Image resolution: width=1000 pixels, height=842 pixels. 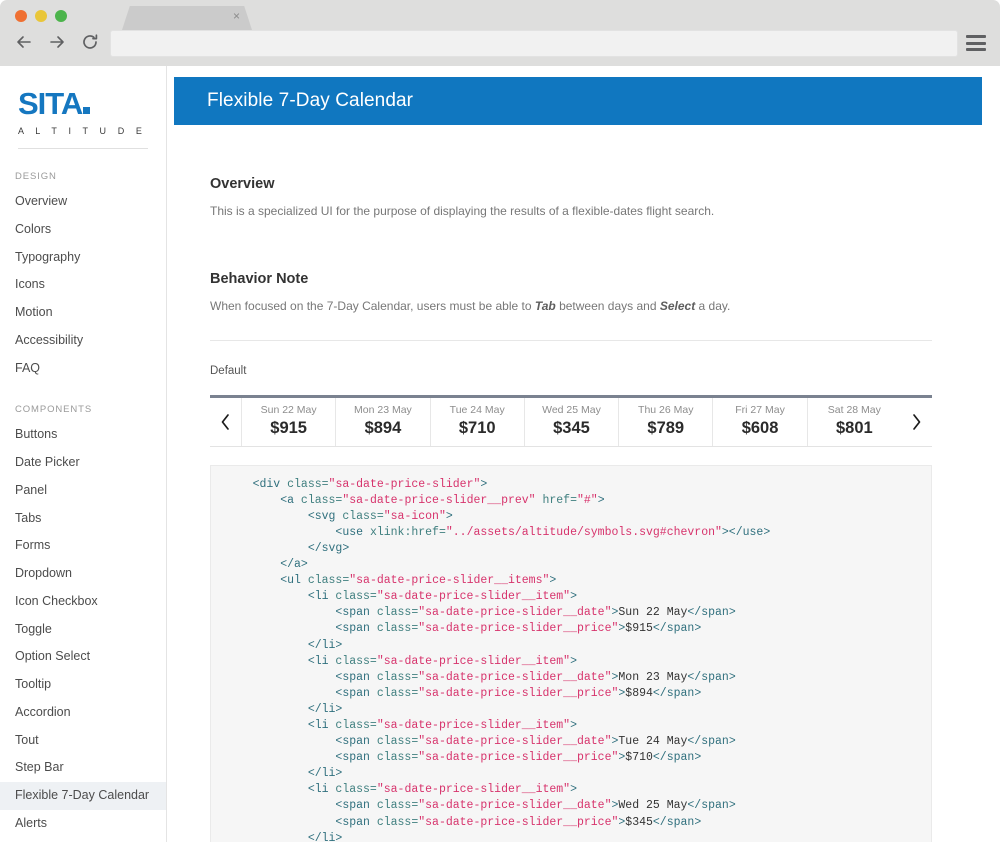 I want to click on sidebar-item-icons: Icons, so click(x=83, y=285).